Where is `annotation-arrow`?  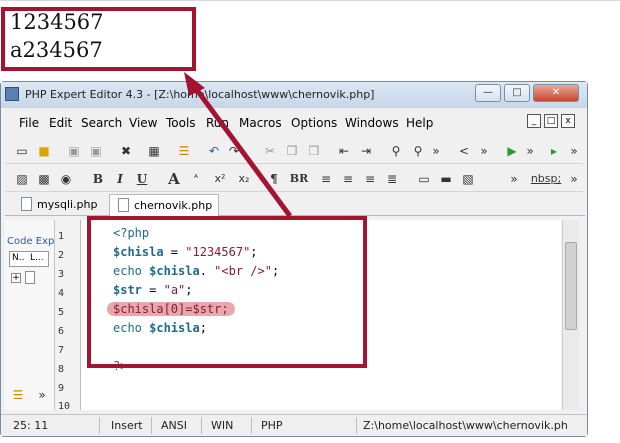
annotation-arrow is located at coordinates (238, 145).